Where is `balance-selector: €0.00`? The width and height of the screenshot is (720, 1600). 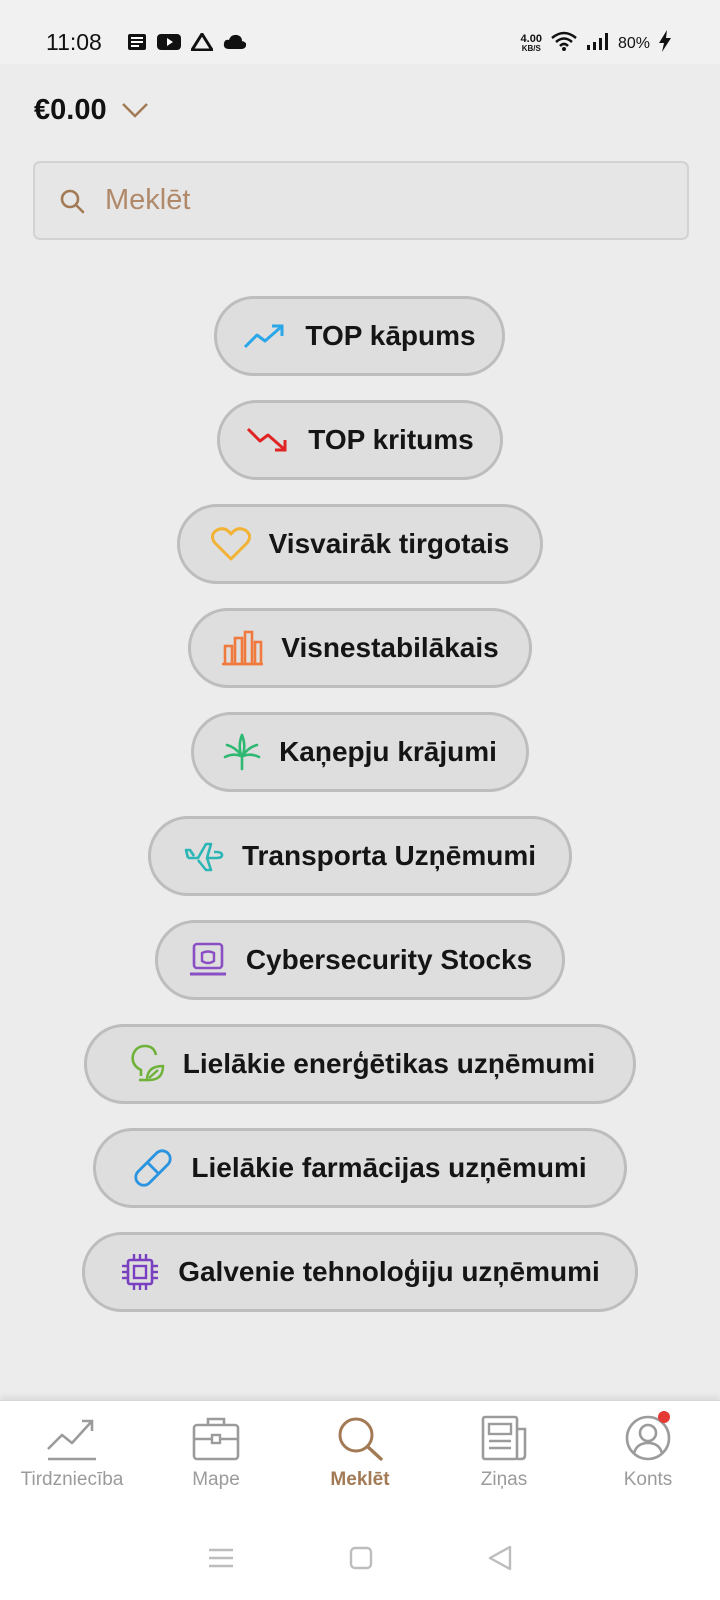
balance-selector: €0.00 is located at coordinates (91, 110).